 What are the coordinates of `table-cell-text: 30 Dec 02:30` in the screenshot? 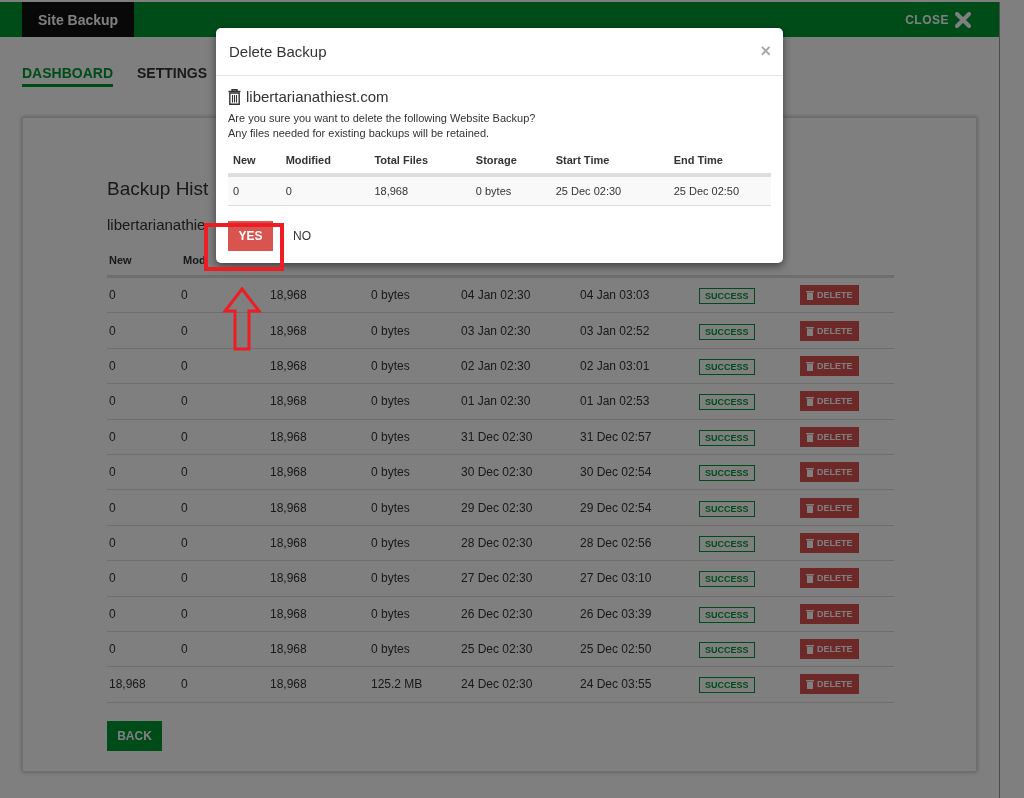 It's located at (497, 472).